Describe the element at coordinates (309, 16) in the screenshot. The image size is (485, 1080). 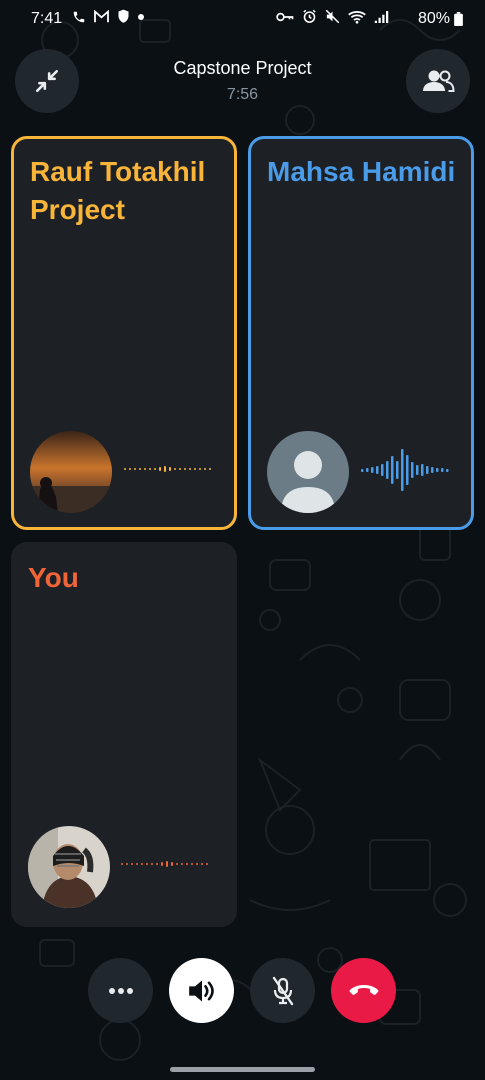
I see `alarm-icon` at that location.